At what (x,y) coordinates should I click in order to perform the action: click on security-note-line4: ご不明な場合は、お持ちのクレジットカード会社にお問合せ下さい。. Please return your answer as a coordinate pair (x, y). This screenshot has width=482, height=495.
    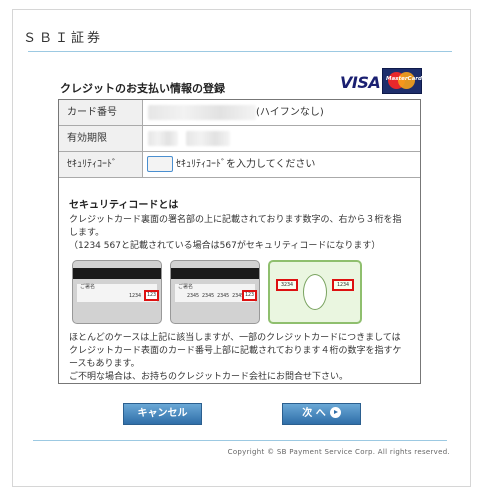
    Looking at the image, I should click on (209, 377).